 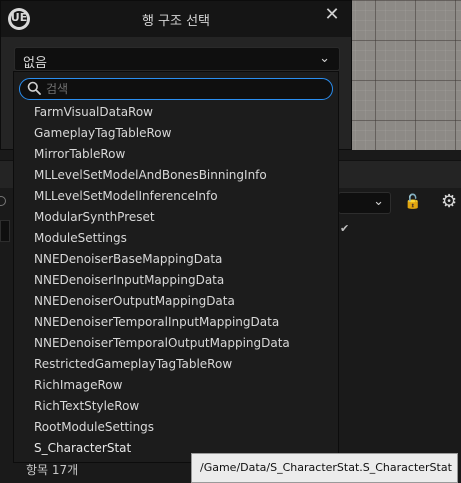 I want to click on list-item: RootModuleSettings, so click(x=176, y=427).